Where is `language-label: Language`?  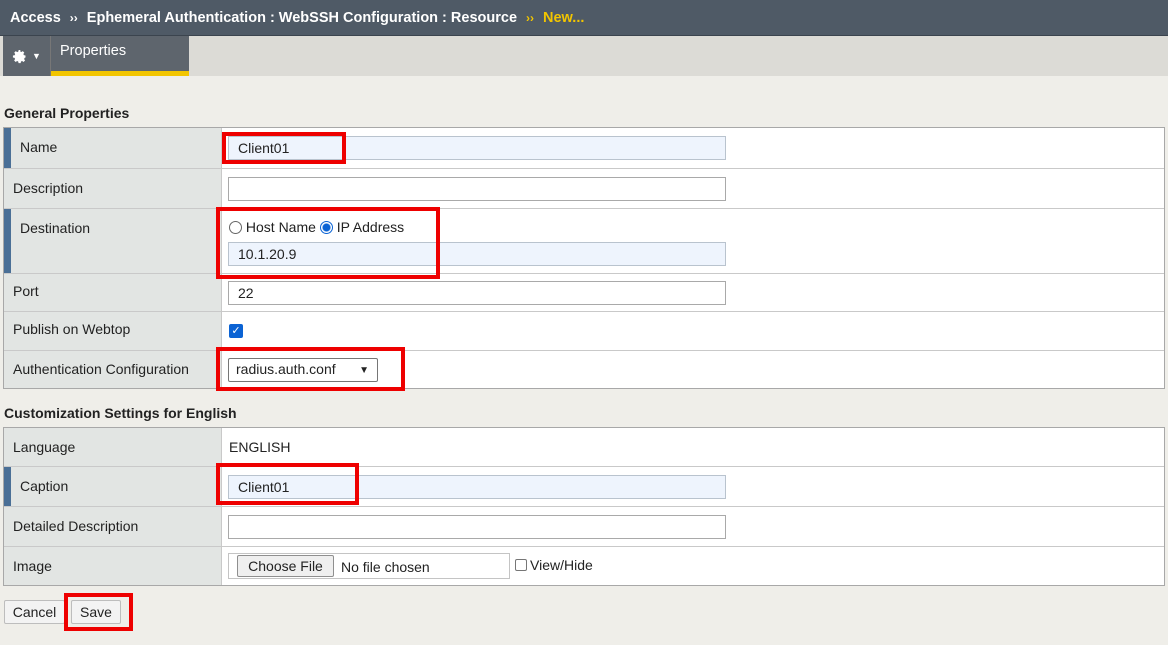
language-label: Language is located at coordinates (113, 447).